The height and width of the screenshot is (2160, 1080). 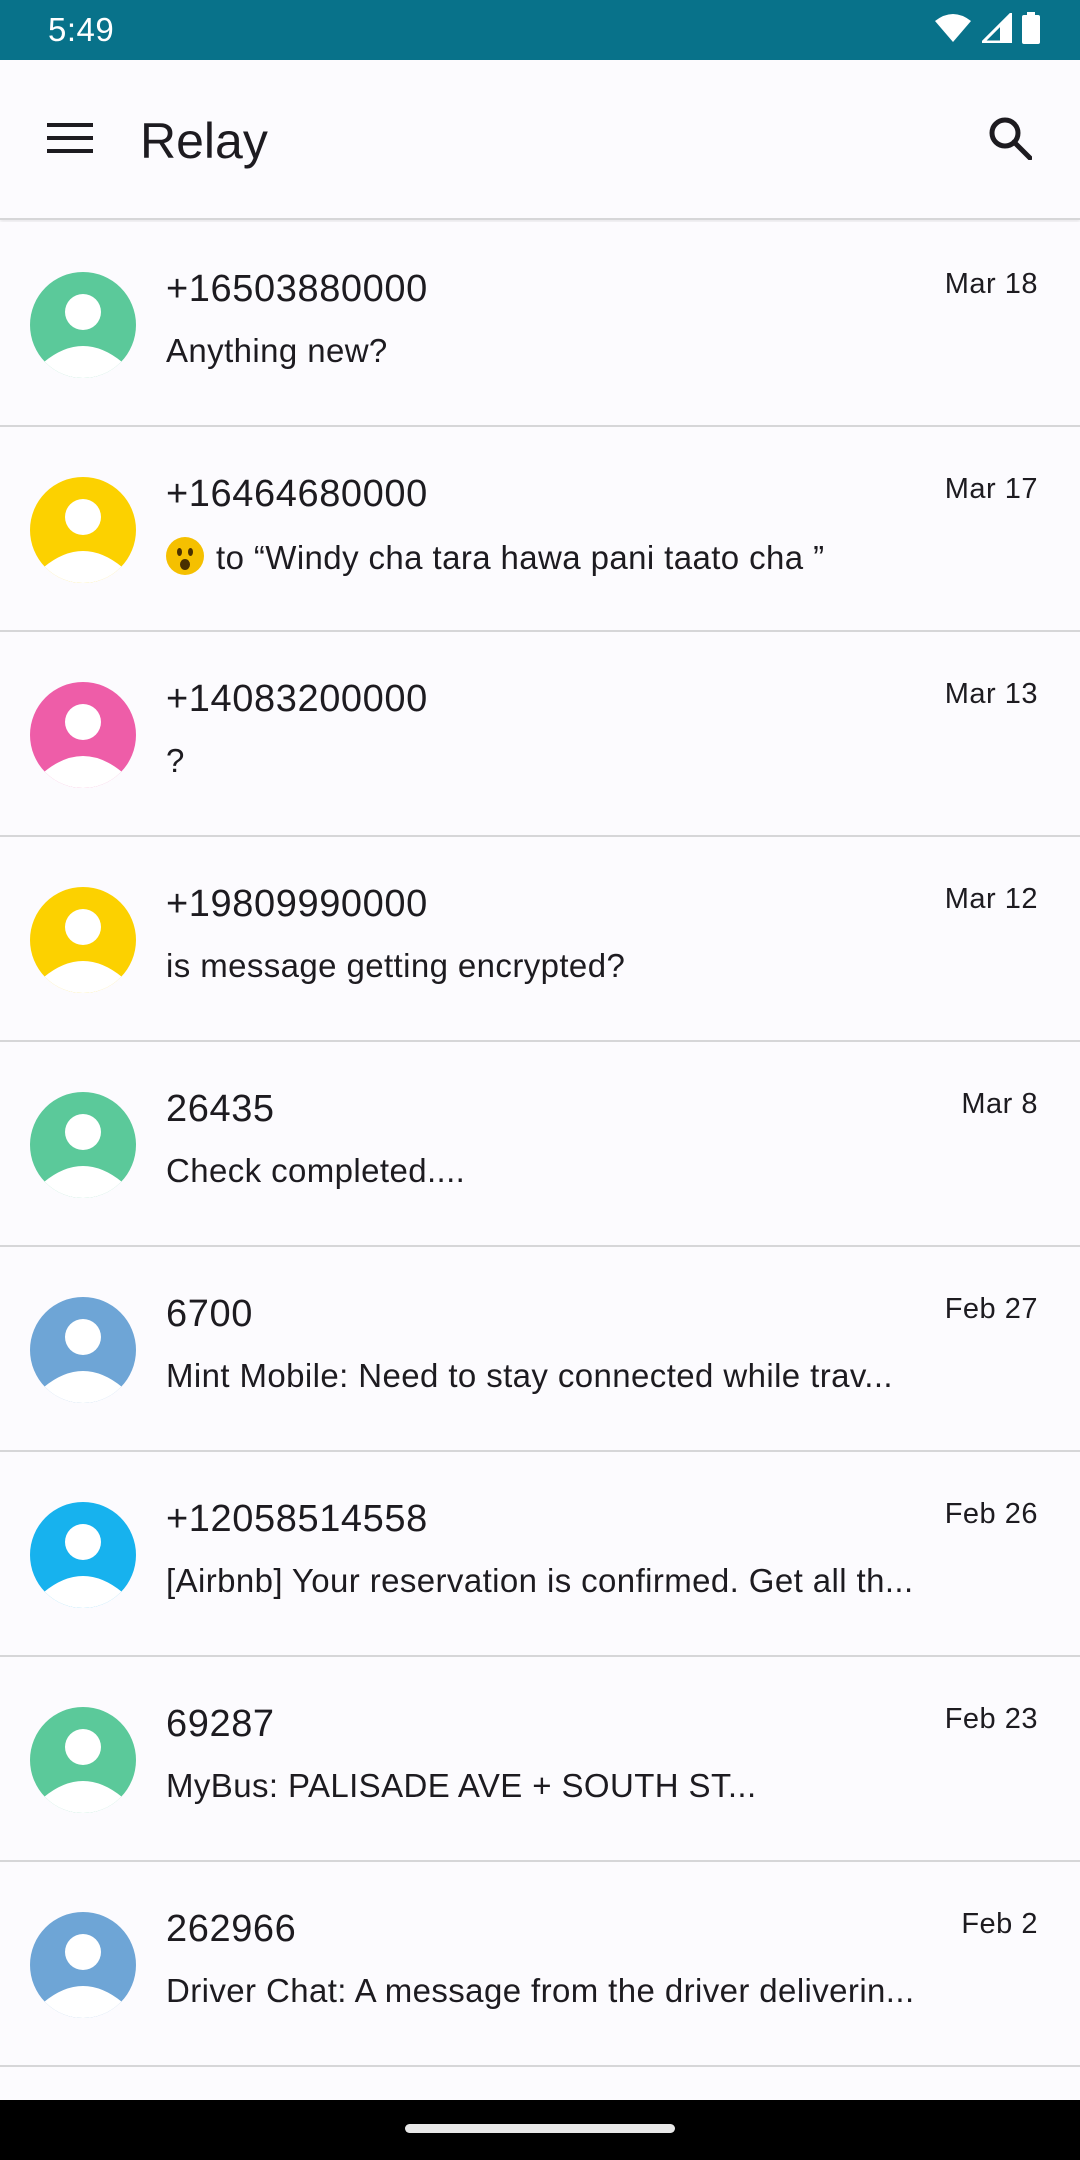 I want to click on status-icons, so click(x=987, y=29).